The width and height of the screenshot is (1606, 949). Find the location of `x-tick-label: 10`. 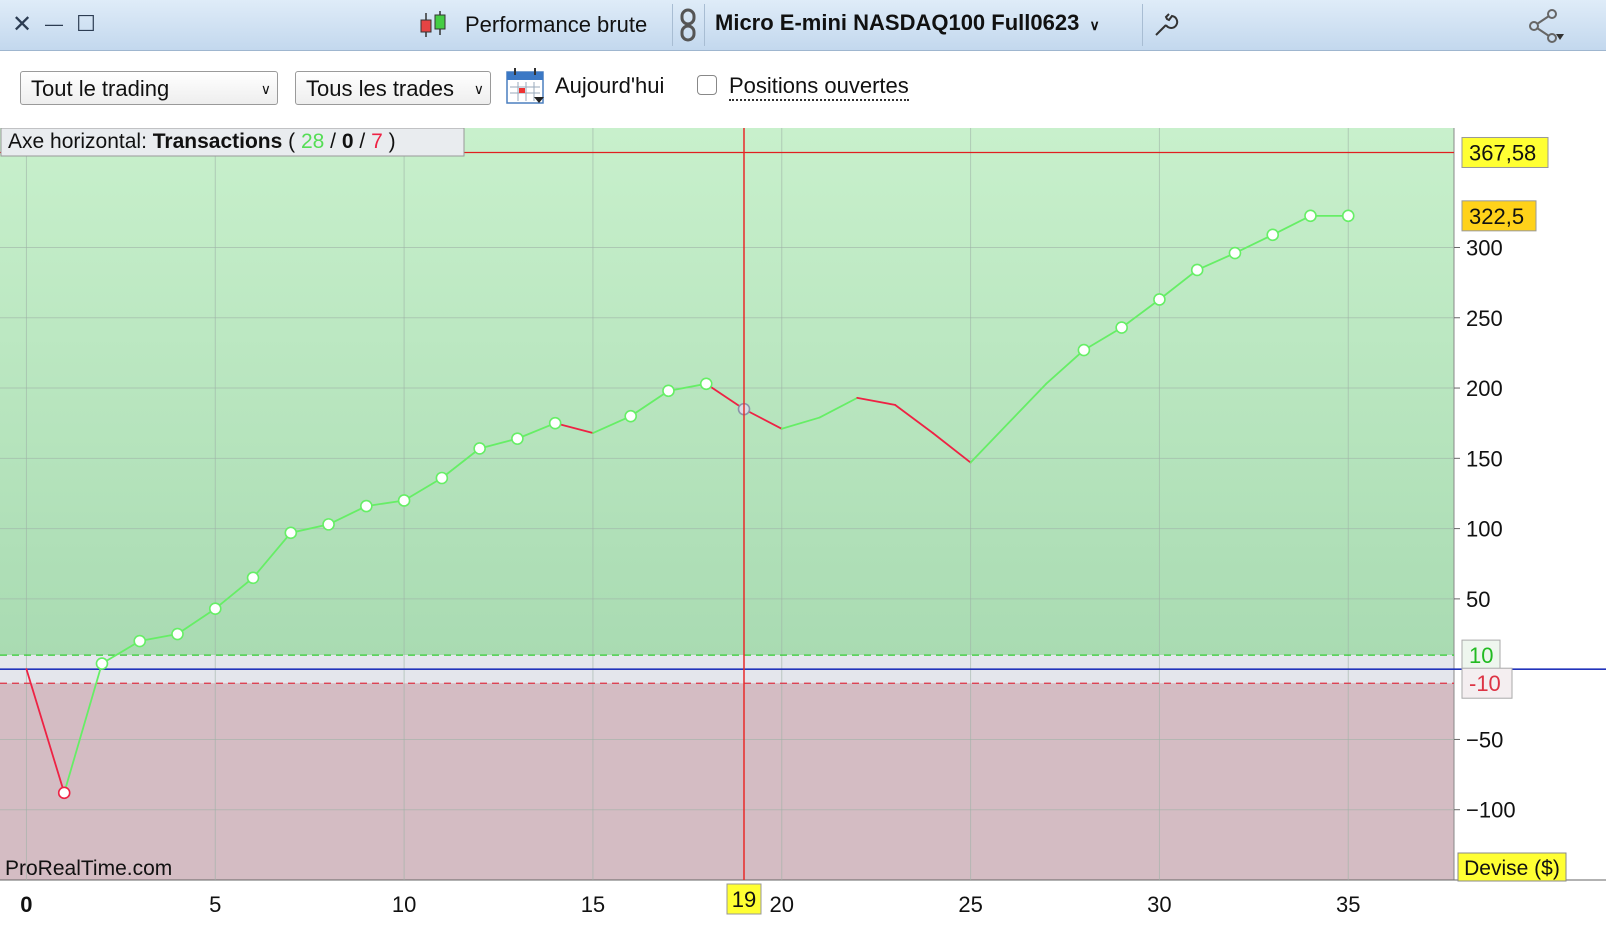

x-tick-label: 10 is located at coordinates (404, 904).